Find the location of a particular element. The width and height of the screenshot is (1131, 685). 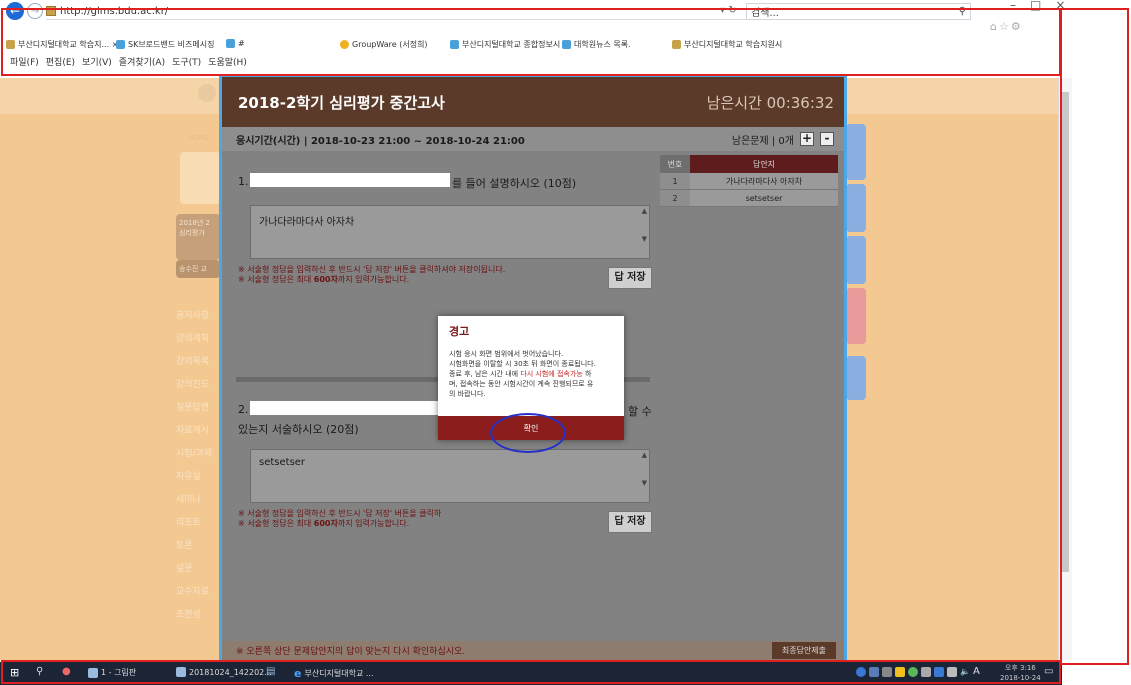

remaining-questions: 남은문제 | 0개 is located at coordinates (762, 141).